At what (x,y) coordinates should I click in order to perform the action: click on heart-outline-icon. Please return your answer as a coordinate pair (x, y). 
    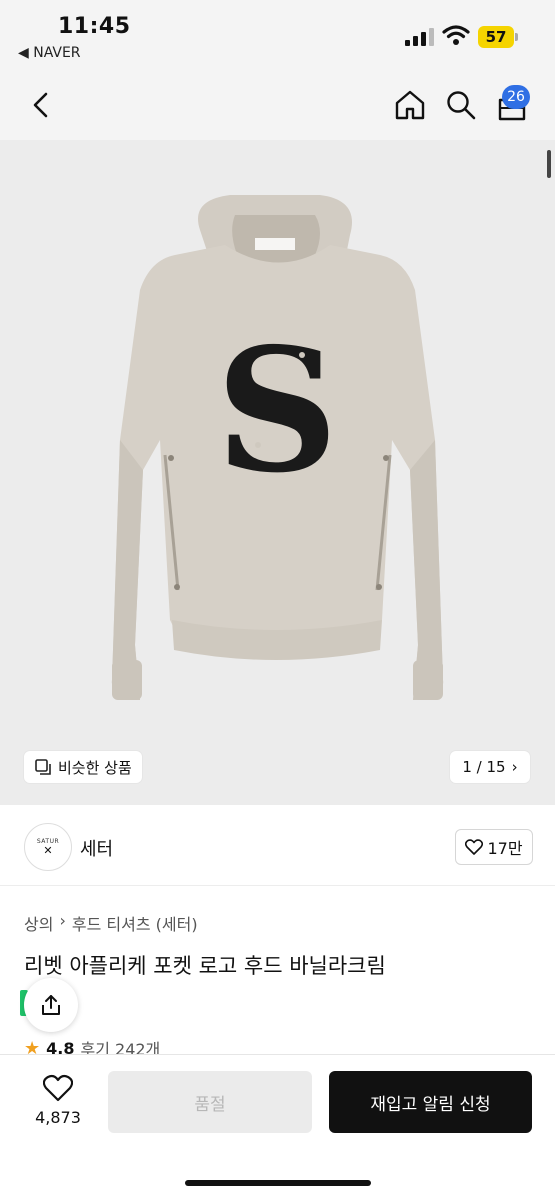
    Looking at the image, I should click on (58, 1088).